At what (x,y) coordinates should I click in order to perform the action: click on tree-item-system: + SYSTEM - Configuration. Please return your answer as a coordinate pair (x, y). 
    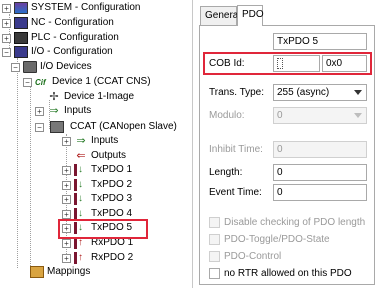
    Looking at the image, I should click on (71, 8).